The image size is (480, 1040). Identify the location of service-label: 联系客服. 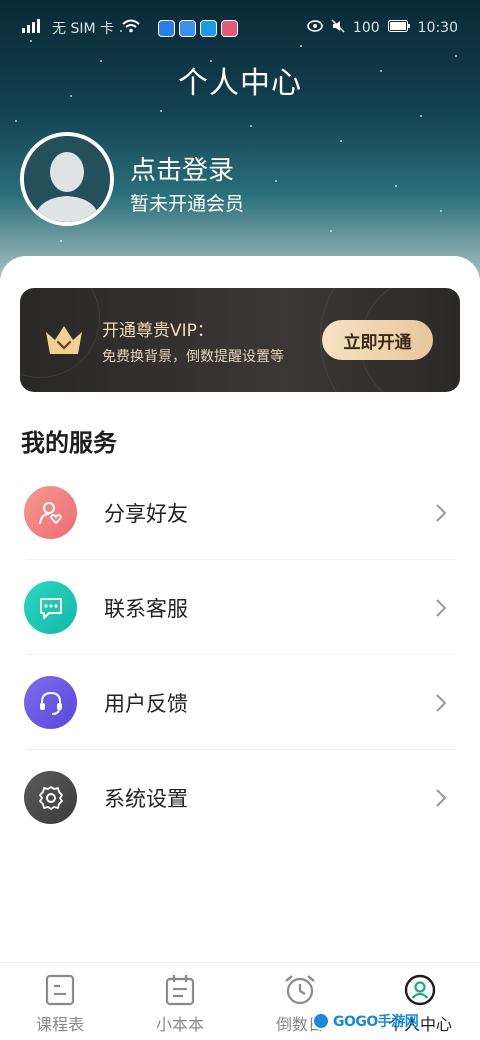
(146, 608).